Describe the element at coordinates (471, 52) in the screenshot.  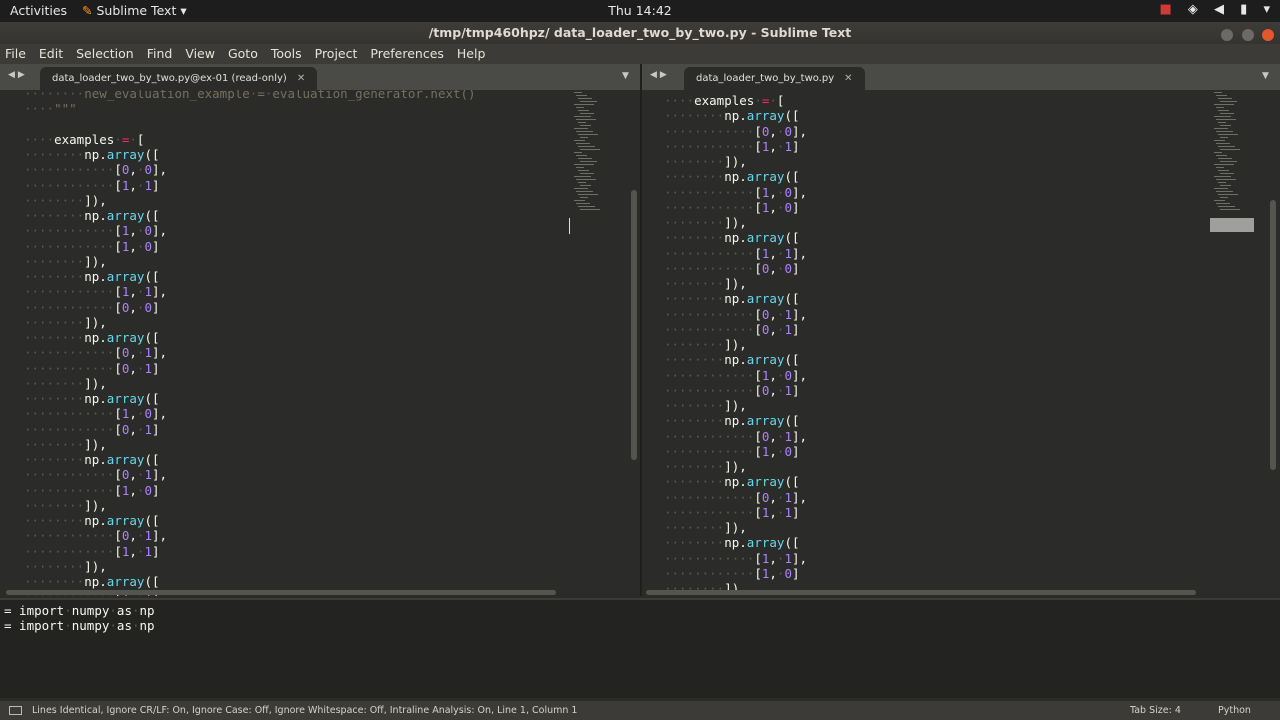
I see `menu-help: Help` at that location.